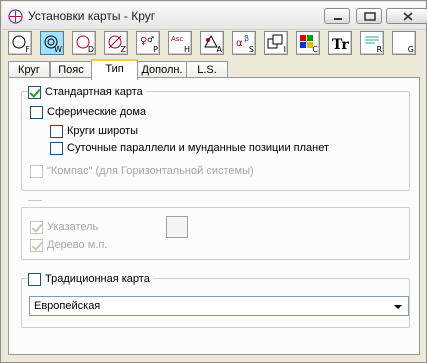 This screenshot has width=427, height=363. What do you see at coordinates (214, 16) in the screenshot?
I see `title-bar: Установки карты - Круг` at bounding box center [214, 16].